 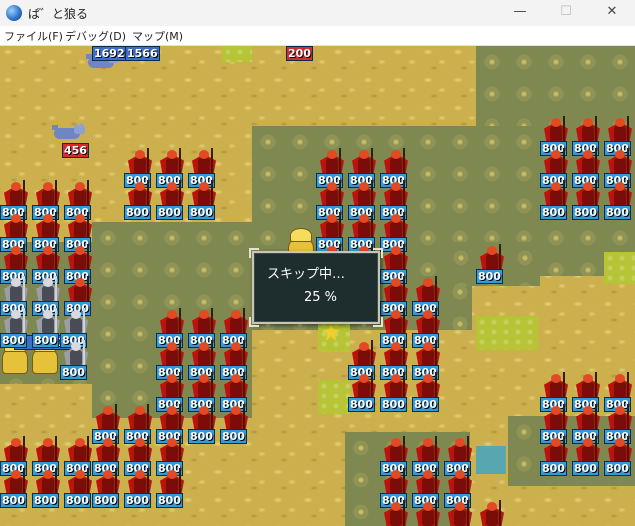 I want to click on menu-bar: ファイル(F) デバッグ(D) マップ(M), so click(x=317, y=36).